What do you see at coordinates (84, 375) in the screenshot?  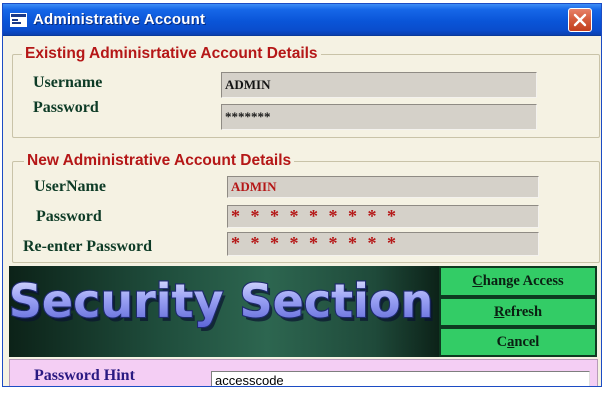 I see `password-hint-label: Password Hint` at bounding box center [84, 375].